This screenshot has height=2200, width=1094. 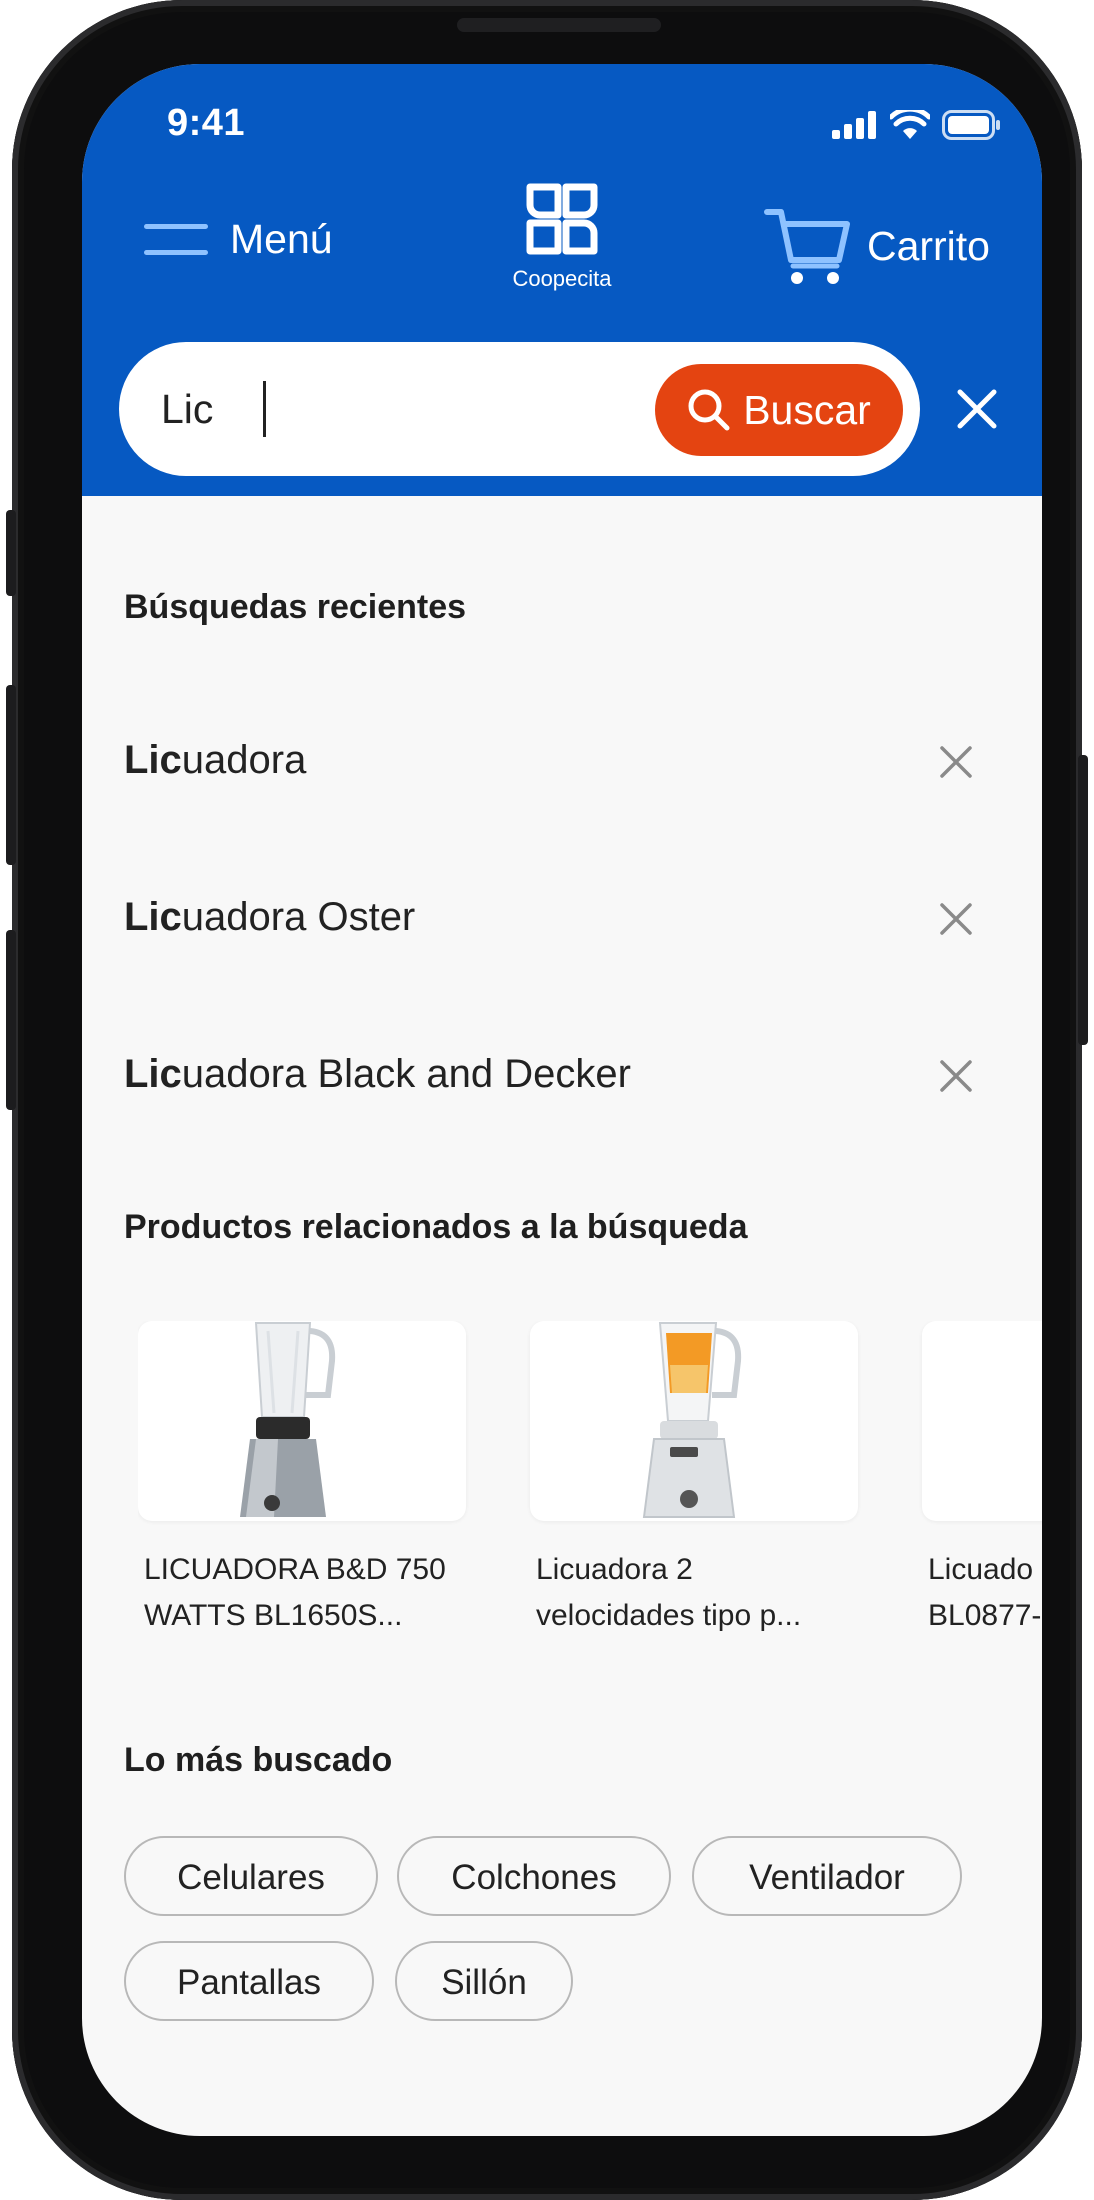 What do you see at coordinates (251, 1876) in the screenshot?
I see `chip-celulares: Celulares` at bounding box center [251, 1876].